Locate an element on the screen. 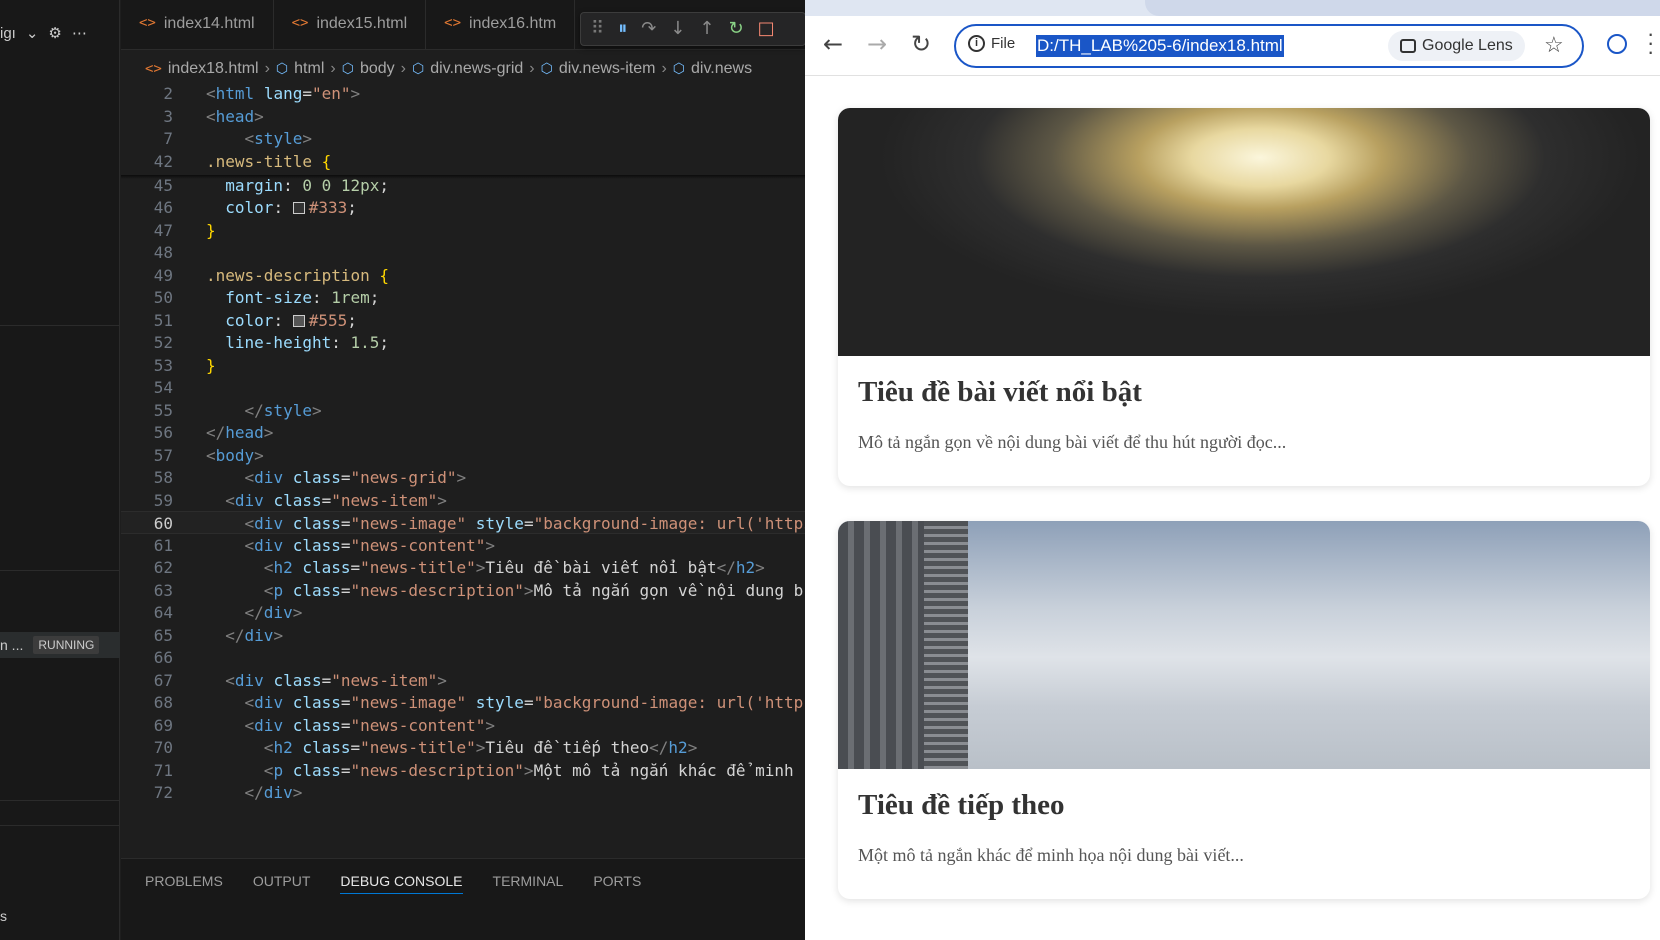  line-number: 47 is located at coordinates (163, 230).